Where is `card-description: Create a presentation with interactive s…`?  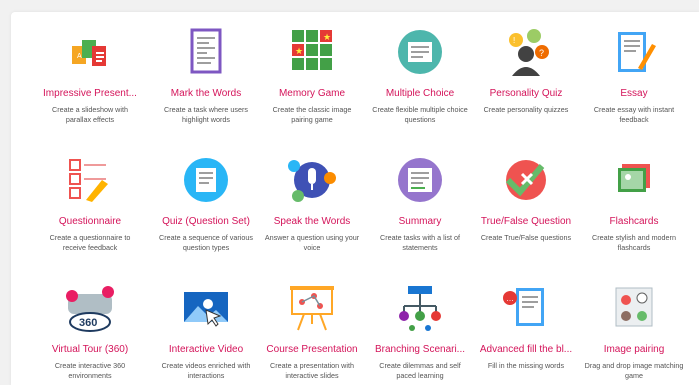
card-description: Create a presentation with interactive s… is located at coordinates (312, 370).